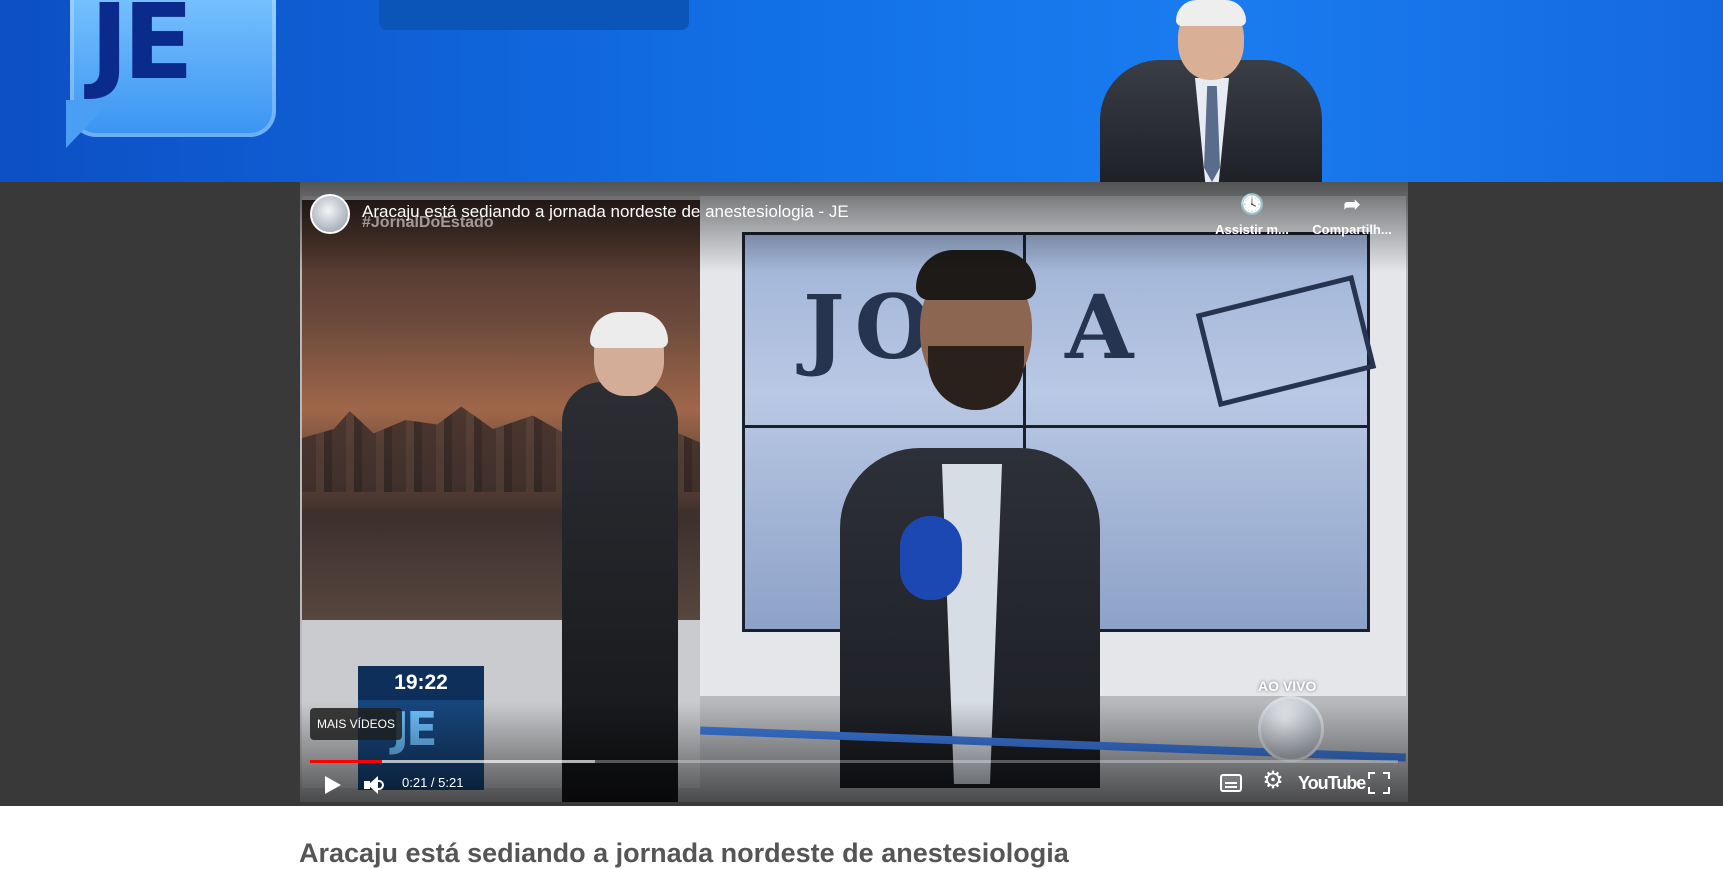 This screenshot has width=1723, height=869. Describe the element at coordinates (89, 124) in the screenshot. I see `logo-bubble-tail` at that location.